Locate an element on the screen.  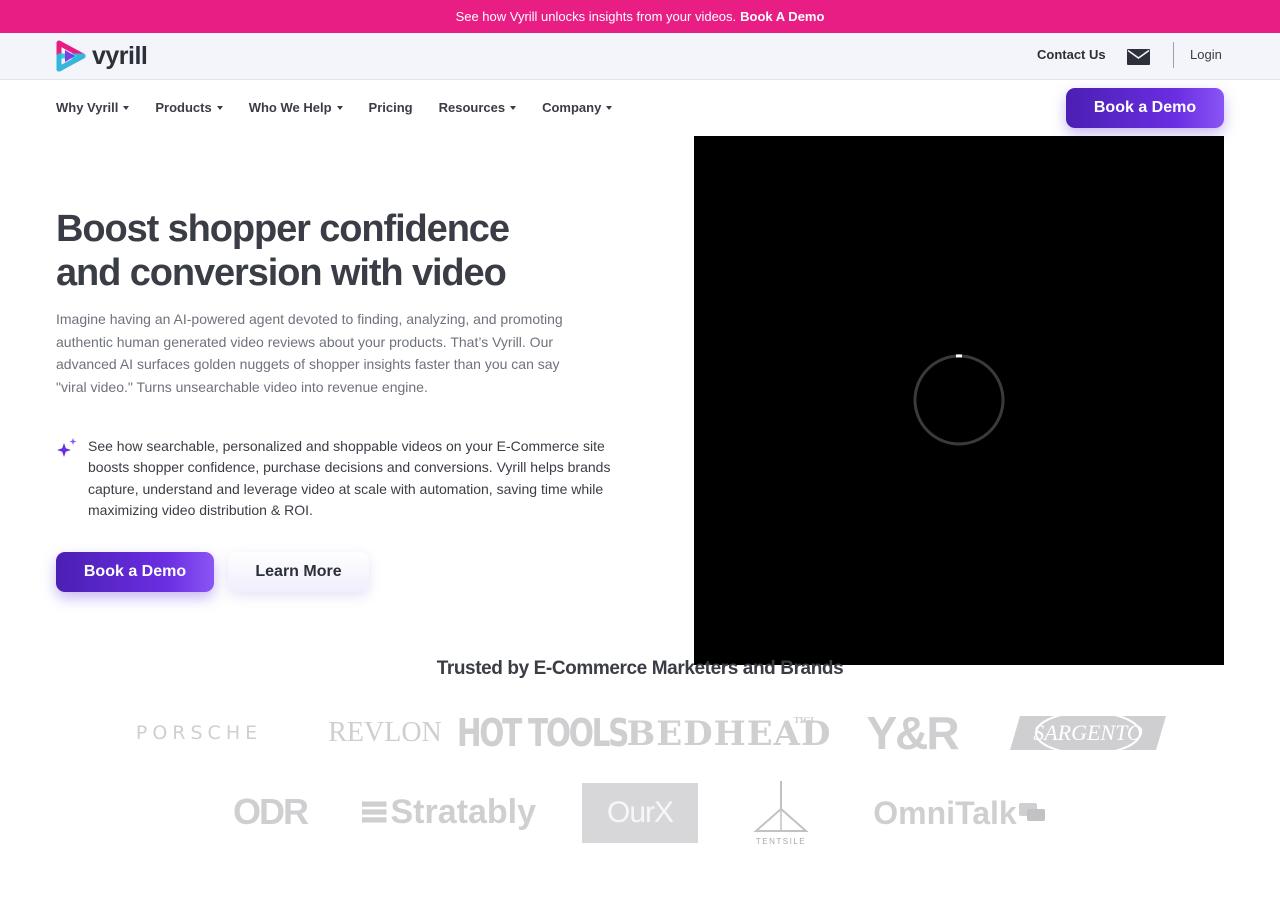
ourx-logo: OurX is located at coordinates (640, 813).